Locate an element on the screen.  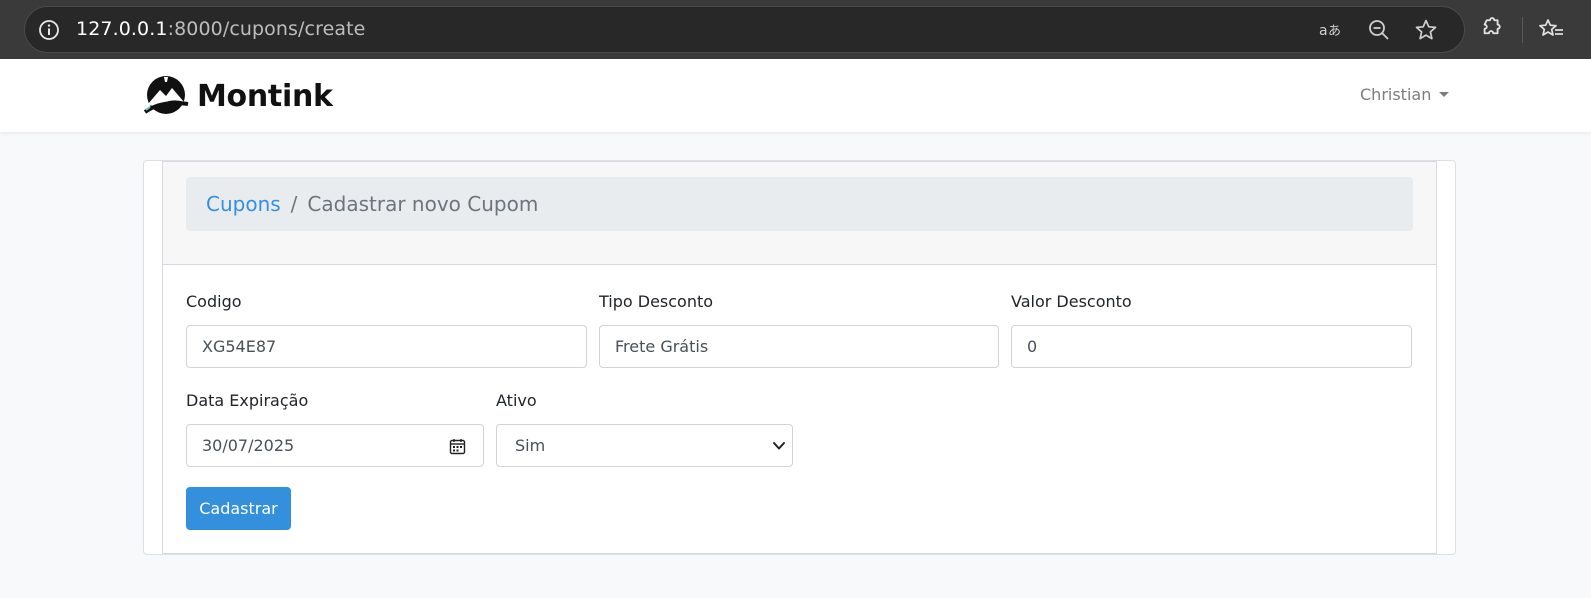
translate-icon: a あ is located at coordinates (1330, 30).